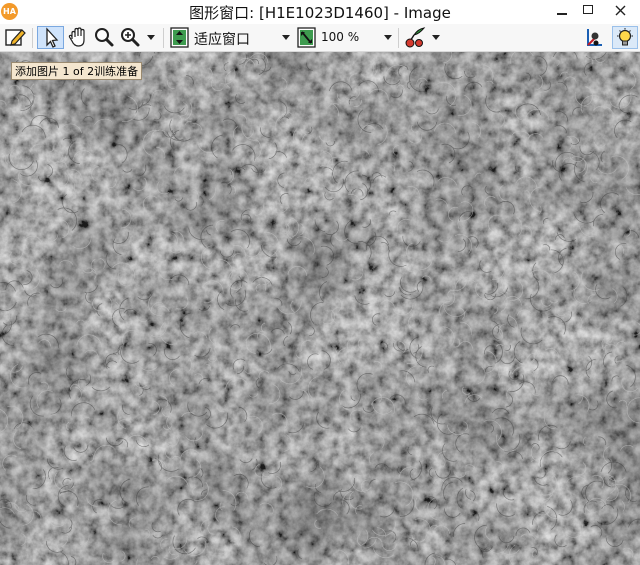  Describe the element at coordinates (320, 38) in the screenshot. I see `toolbar: 适应窗口 100 %` at that location.